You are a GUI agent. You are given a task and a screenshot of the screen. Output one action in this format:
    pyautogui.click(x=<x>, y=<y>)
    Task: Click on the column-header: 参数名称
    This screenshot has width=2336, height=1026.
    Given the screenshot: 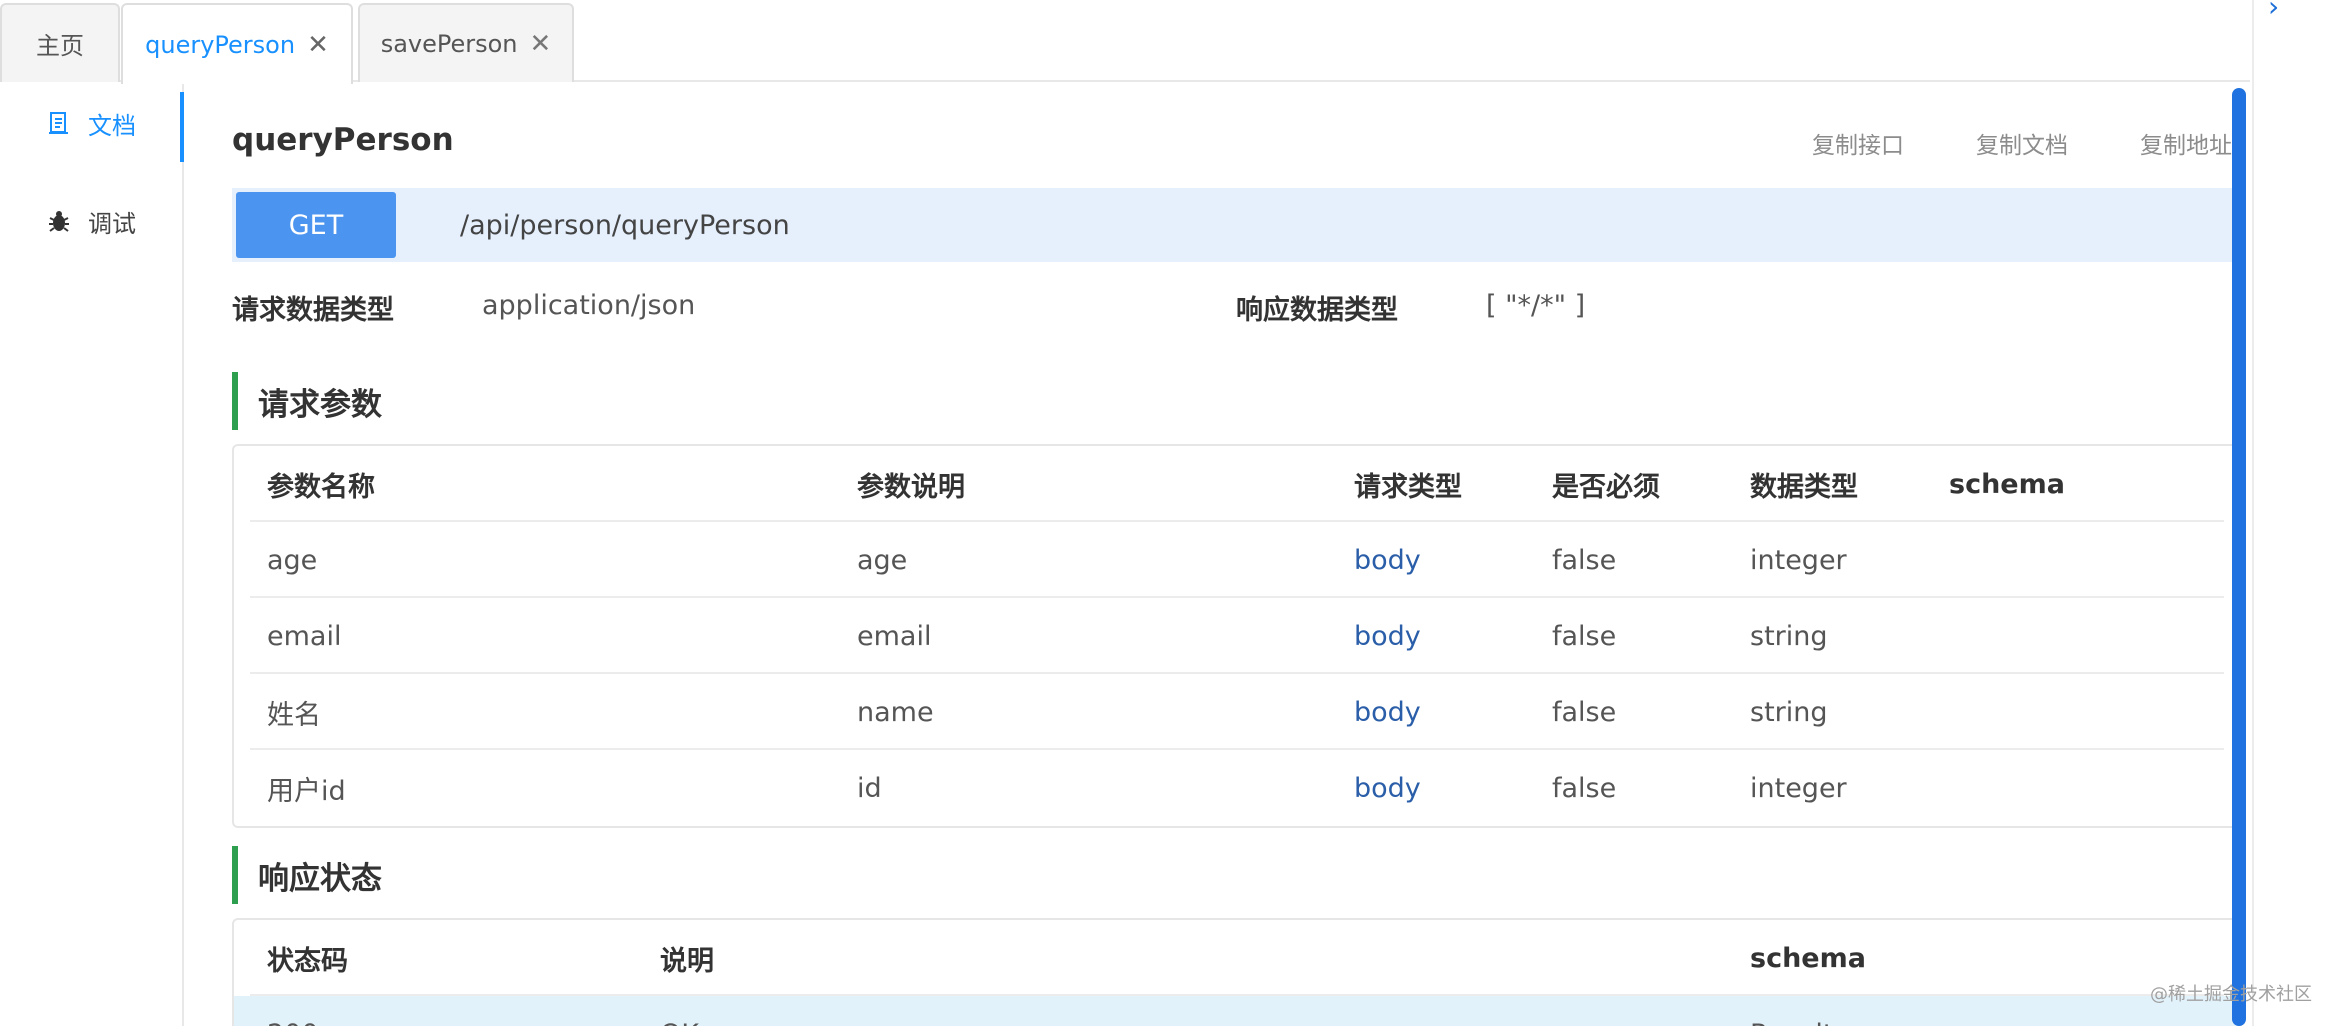 What is the action you would take?
    pyautogui.click(x=321, y=487)
    